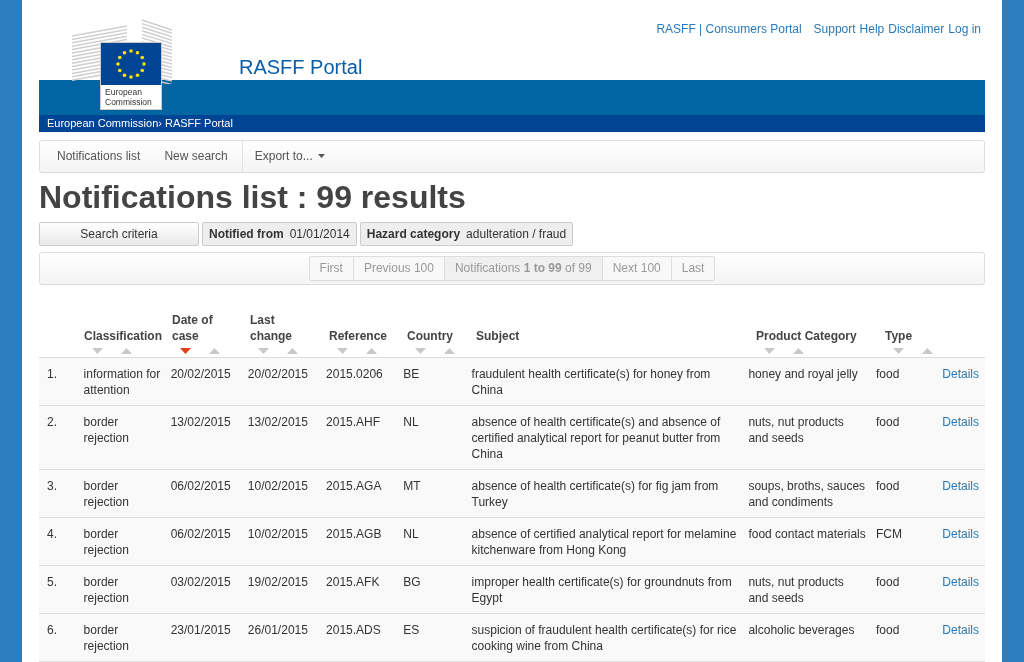  I want to click on table-cell: 2015.AGA, so click(354, 486).